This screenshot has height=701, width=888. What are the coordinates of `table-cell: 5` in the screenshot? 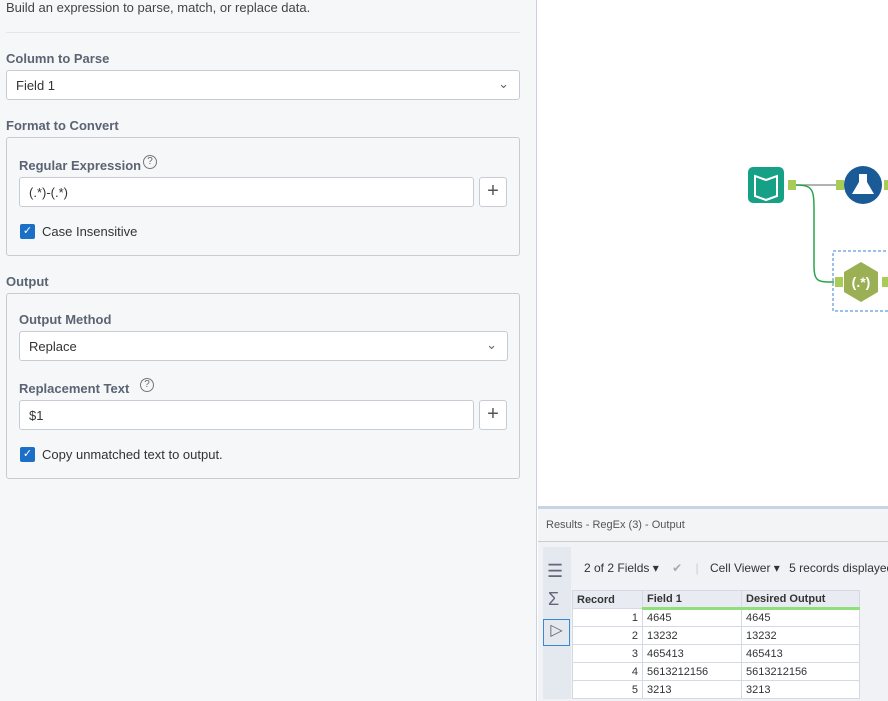 It's located at (607, 689).